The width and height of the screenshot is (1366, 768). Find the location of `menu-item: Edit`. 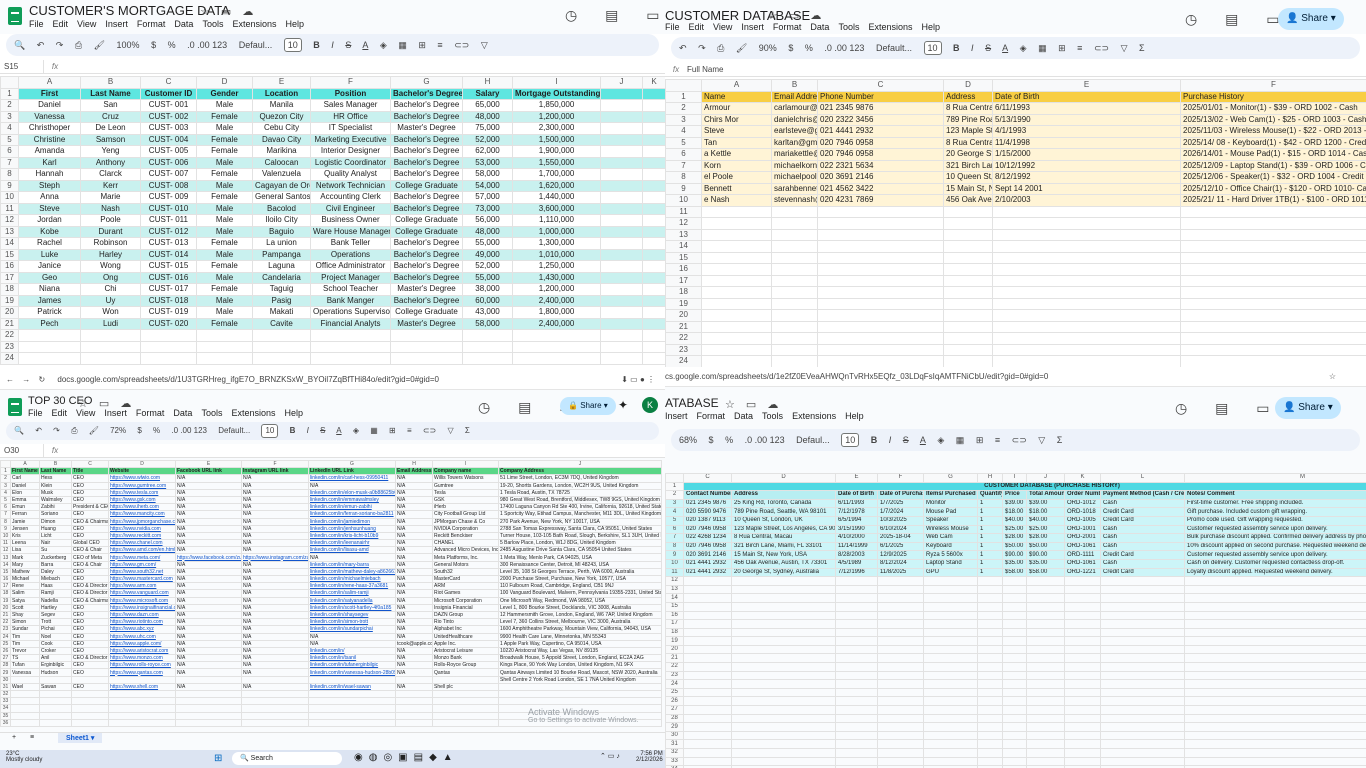

menu-item: Edit is located at coordinates (60, 413).